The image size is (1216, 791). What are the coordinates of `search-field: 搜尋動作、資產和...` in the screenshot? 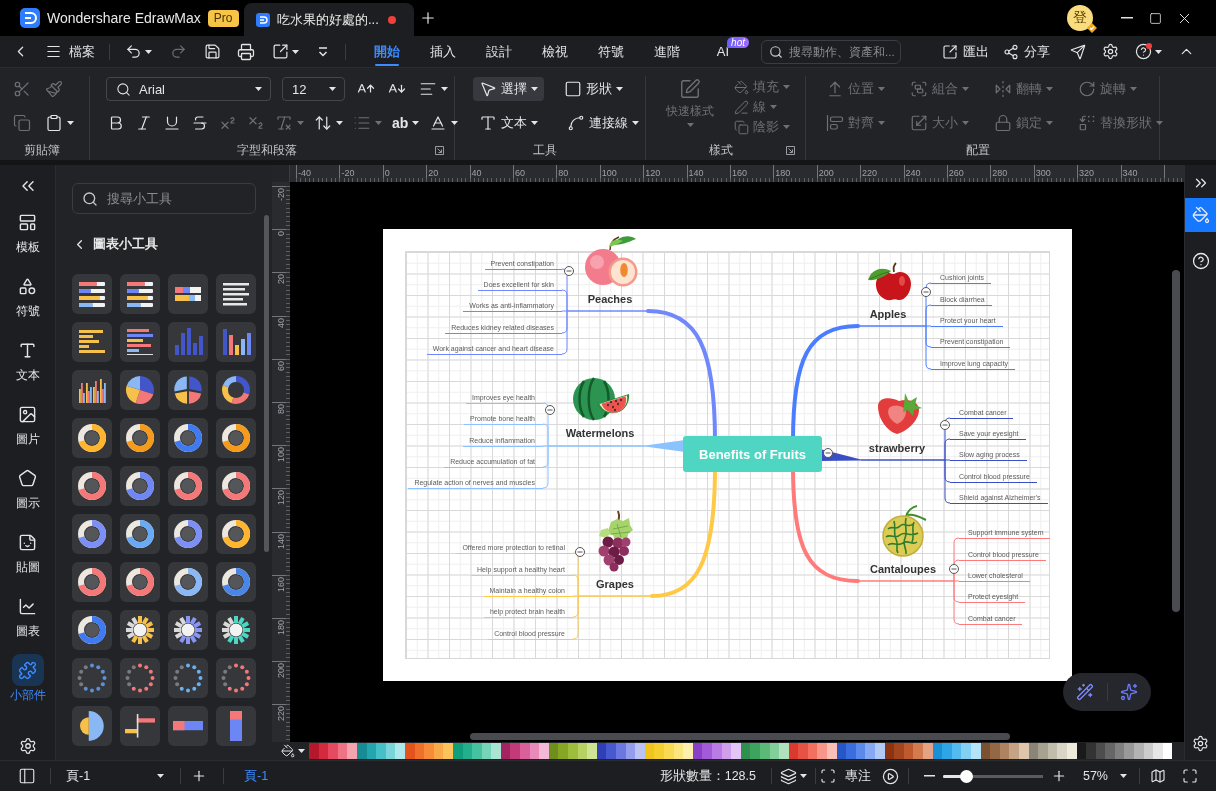 It's located at (831, 51).